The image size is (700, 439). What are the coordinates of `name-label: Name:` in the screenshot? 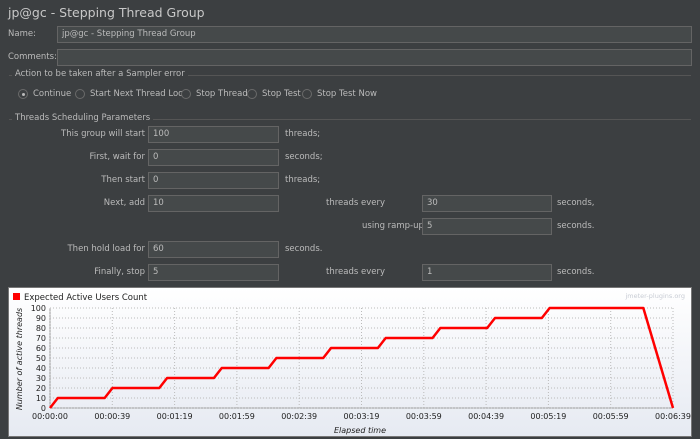 It's located at (22, 34).